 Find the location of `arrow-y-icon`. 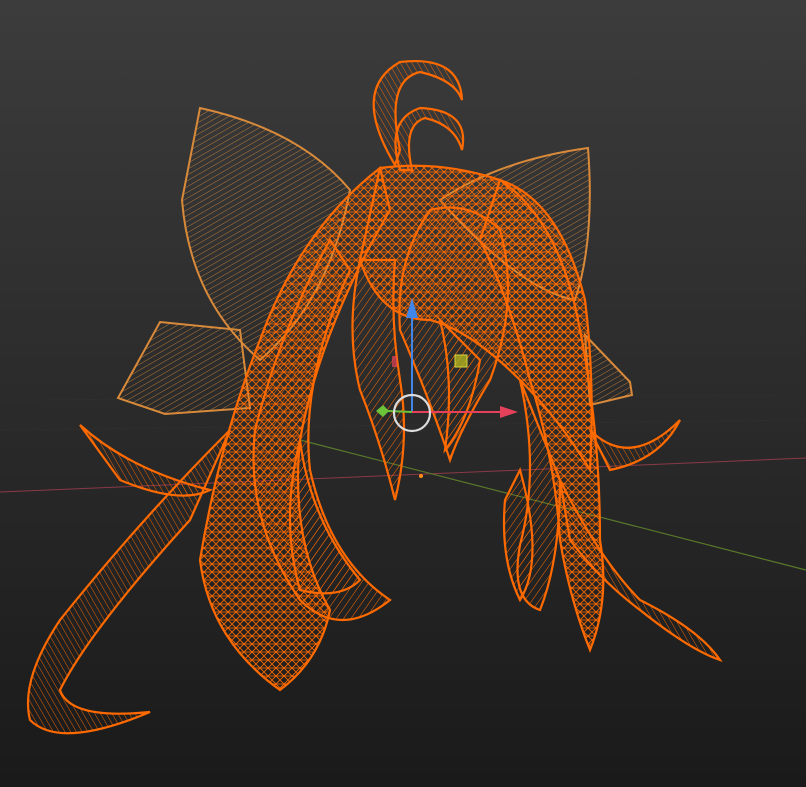

arrow-y-icon is located at coordinates (400, 411).